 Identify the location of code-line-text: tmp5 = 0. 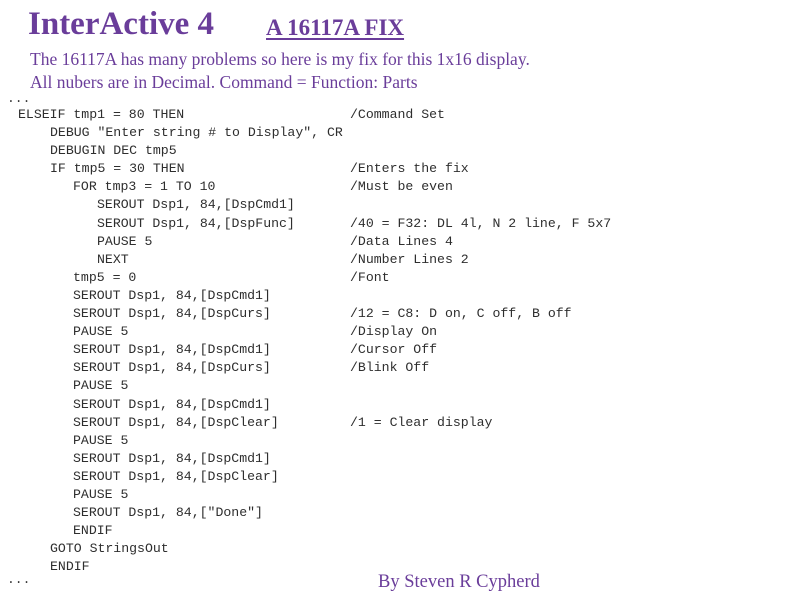
(105, 277).